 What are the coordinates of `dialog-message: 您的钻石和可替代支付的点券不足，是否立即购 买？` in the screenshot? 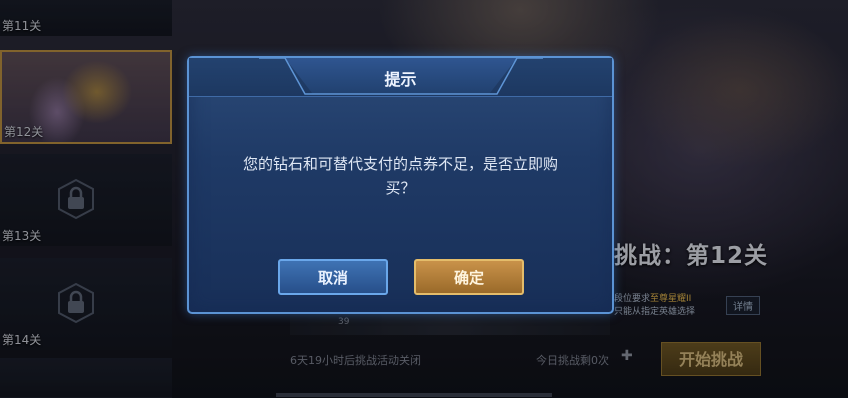 It's located at (400, 176).